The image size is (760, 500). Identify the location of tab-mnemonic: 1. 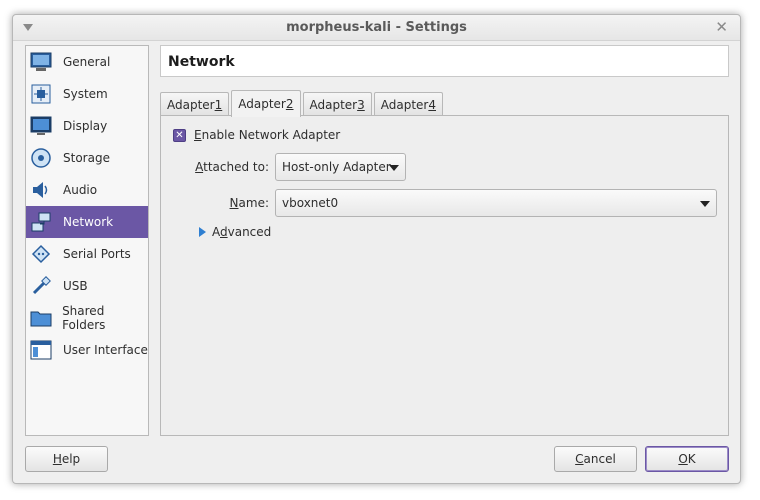
(218, 104).